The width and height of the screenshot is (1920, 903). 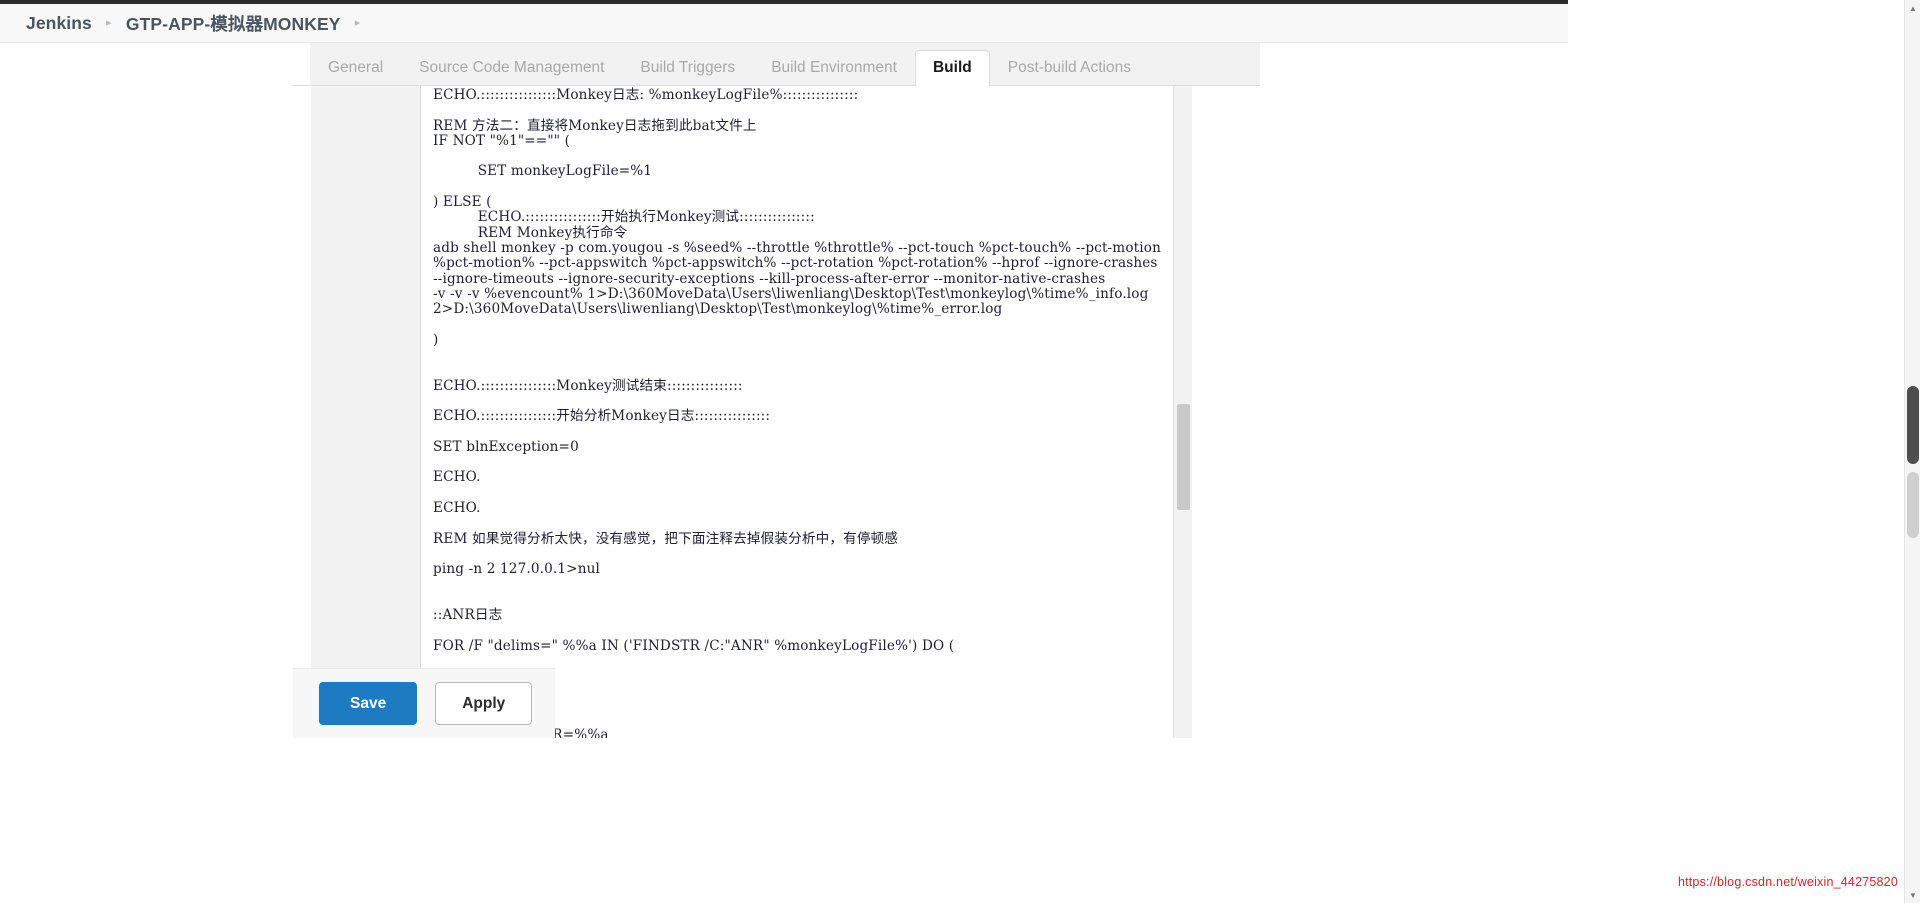 I want to click on breadcrumb-item-jenkins: Jenkins, so click(x=59, y=23).